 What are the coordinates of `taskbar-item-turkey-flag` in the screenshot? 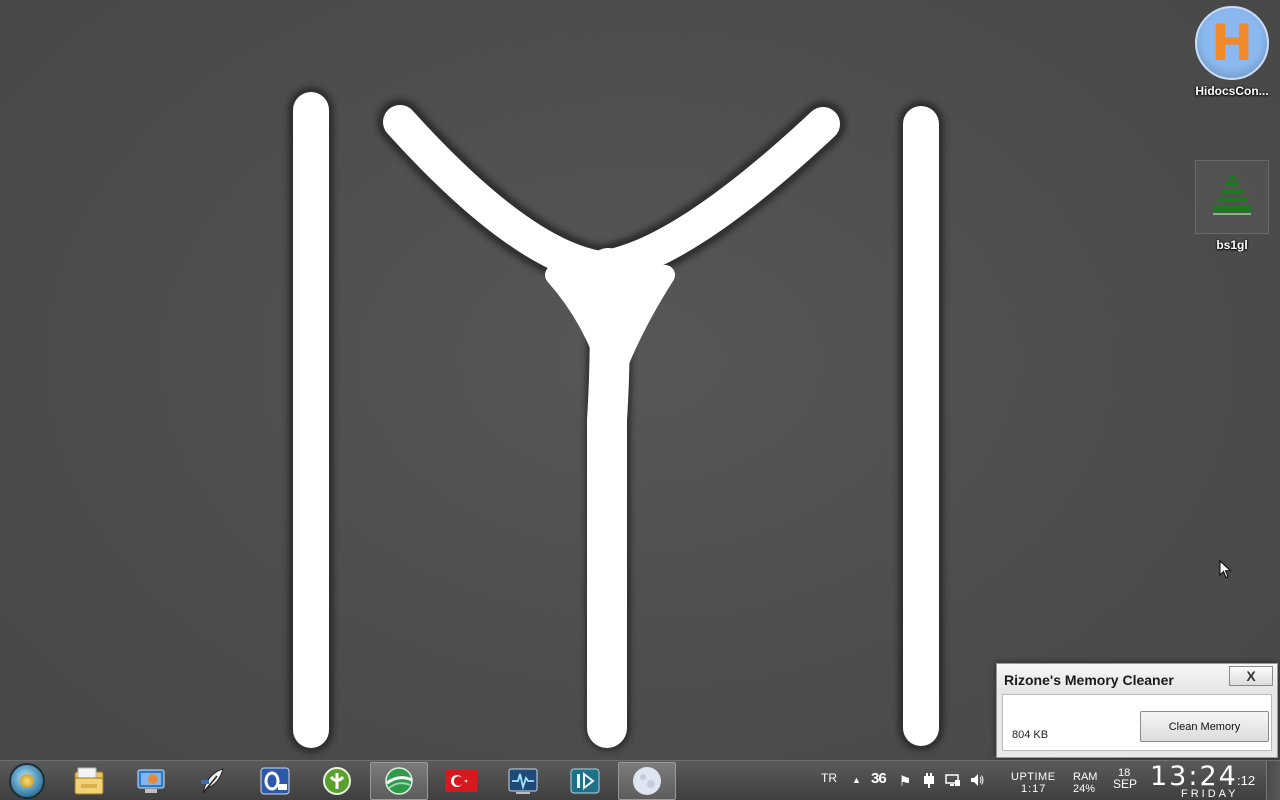 It's located at (461, 781).